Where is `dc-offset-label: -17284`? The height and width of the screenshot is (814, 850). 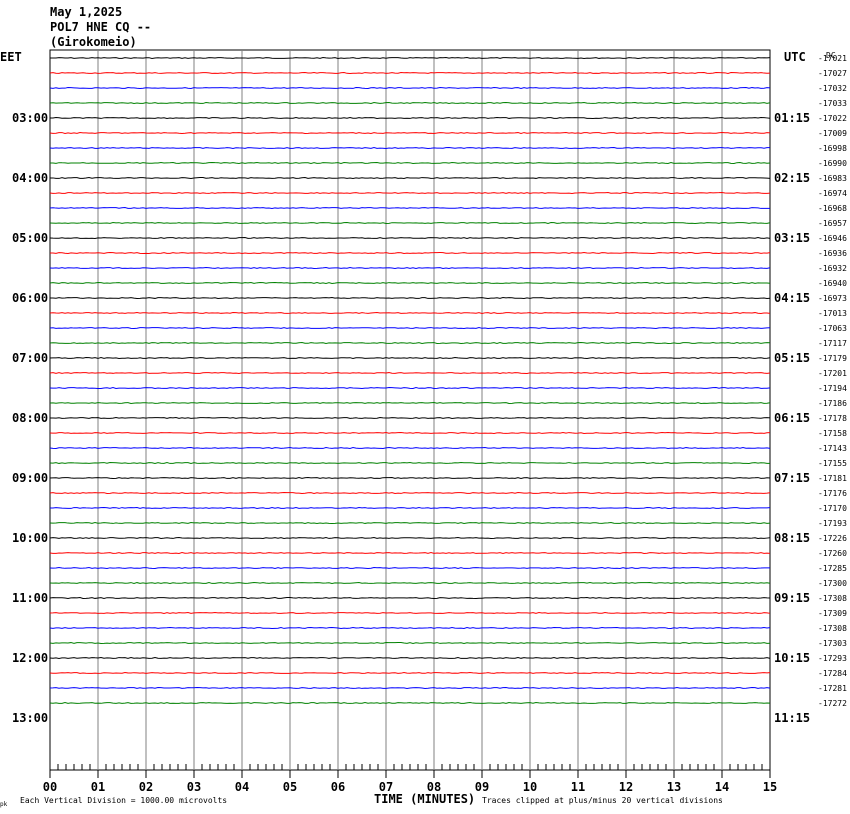 dc-offset-label: -17284 is located at coordinates (832, 673).